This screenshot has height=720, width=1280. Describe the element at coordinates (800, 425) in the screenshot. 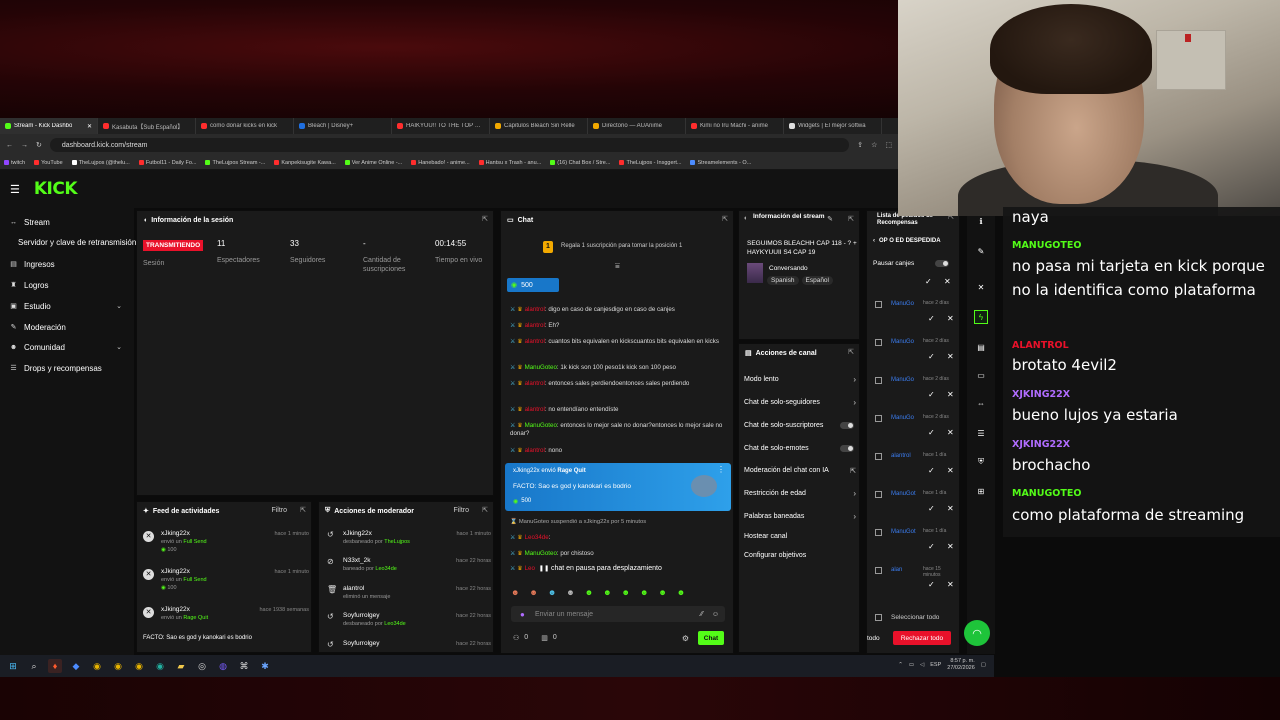

I see `channel-action: Chat de solo-suscriptores` at that location.